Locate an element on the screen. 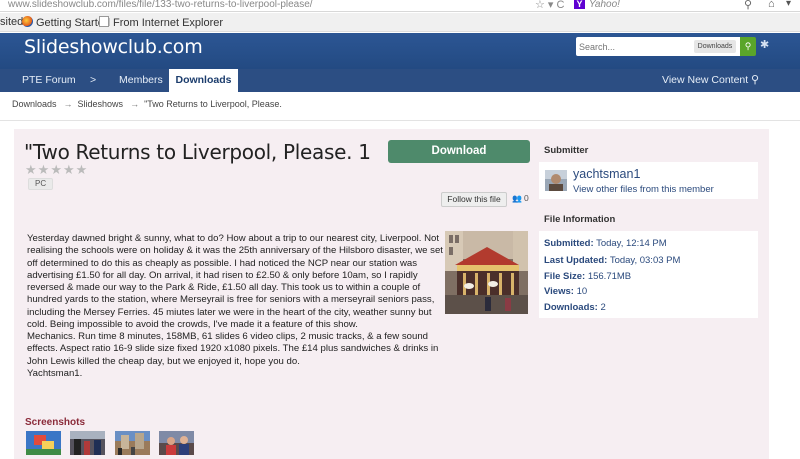  info-label: Views: is located at coordinates (559, 291).